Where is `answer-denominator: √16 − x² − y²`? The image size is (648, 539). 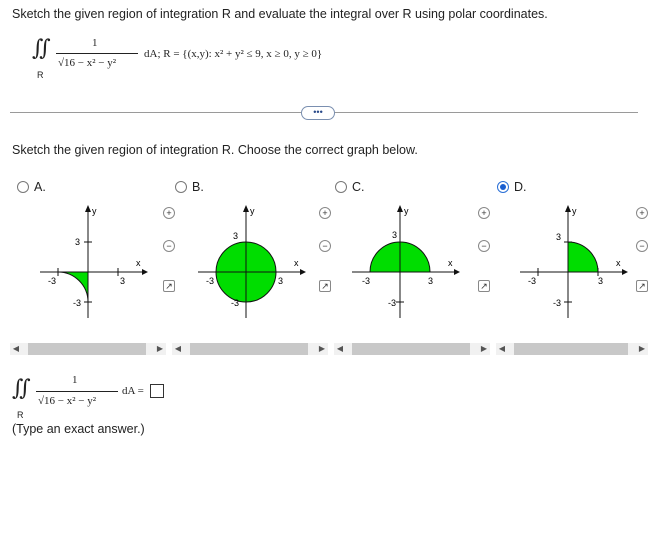
answer-denominator: √16 − x² − y² is located at coordinates (67, 401).